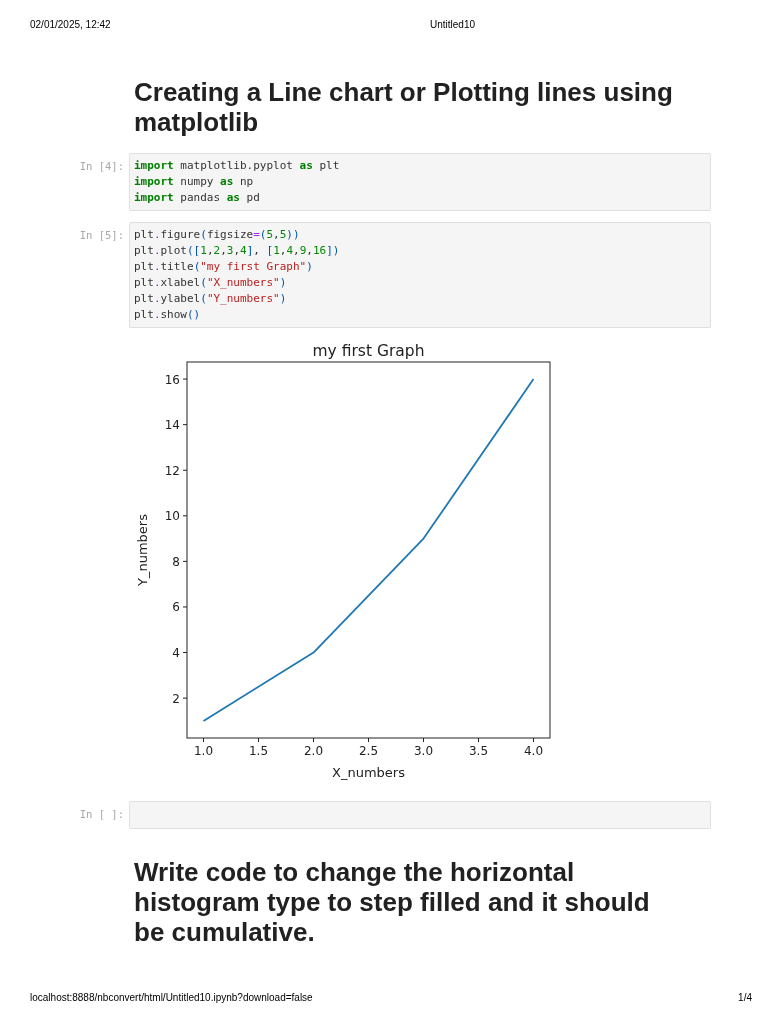 The width and height of the screenshot is (768, 1024). What do you see at coordinates (101, 814) in the screenshot?
I see `input-prompt: In [ ]:` at bounding box center [101, 814].